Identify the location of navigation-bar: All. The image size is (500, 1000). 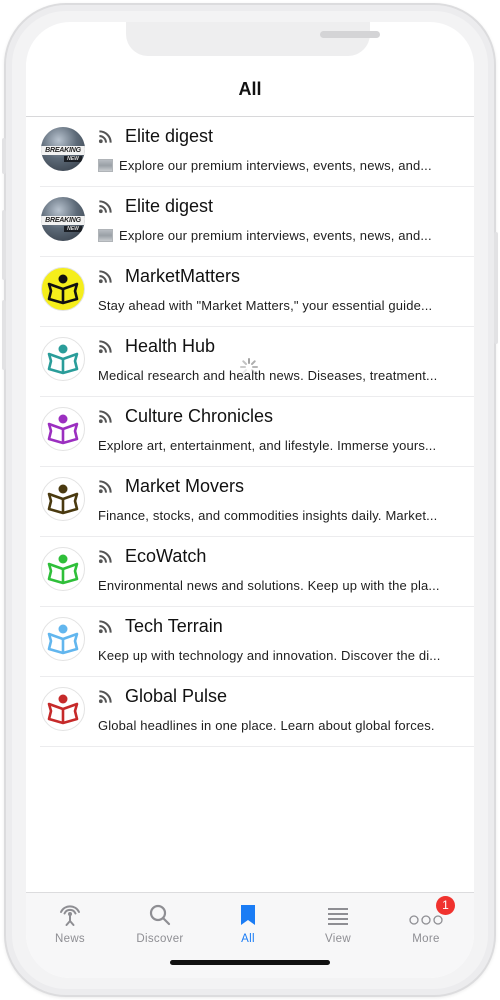
(250, 89).